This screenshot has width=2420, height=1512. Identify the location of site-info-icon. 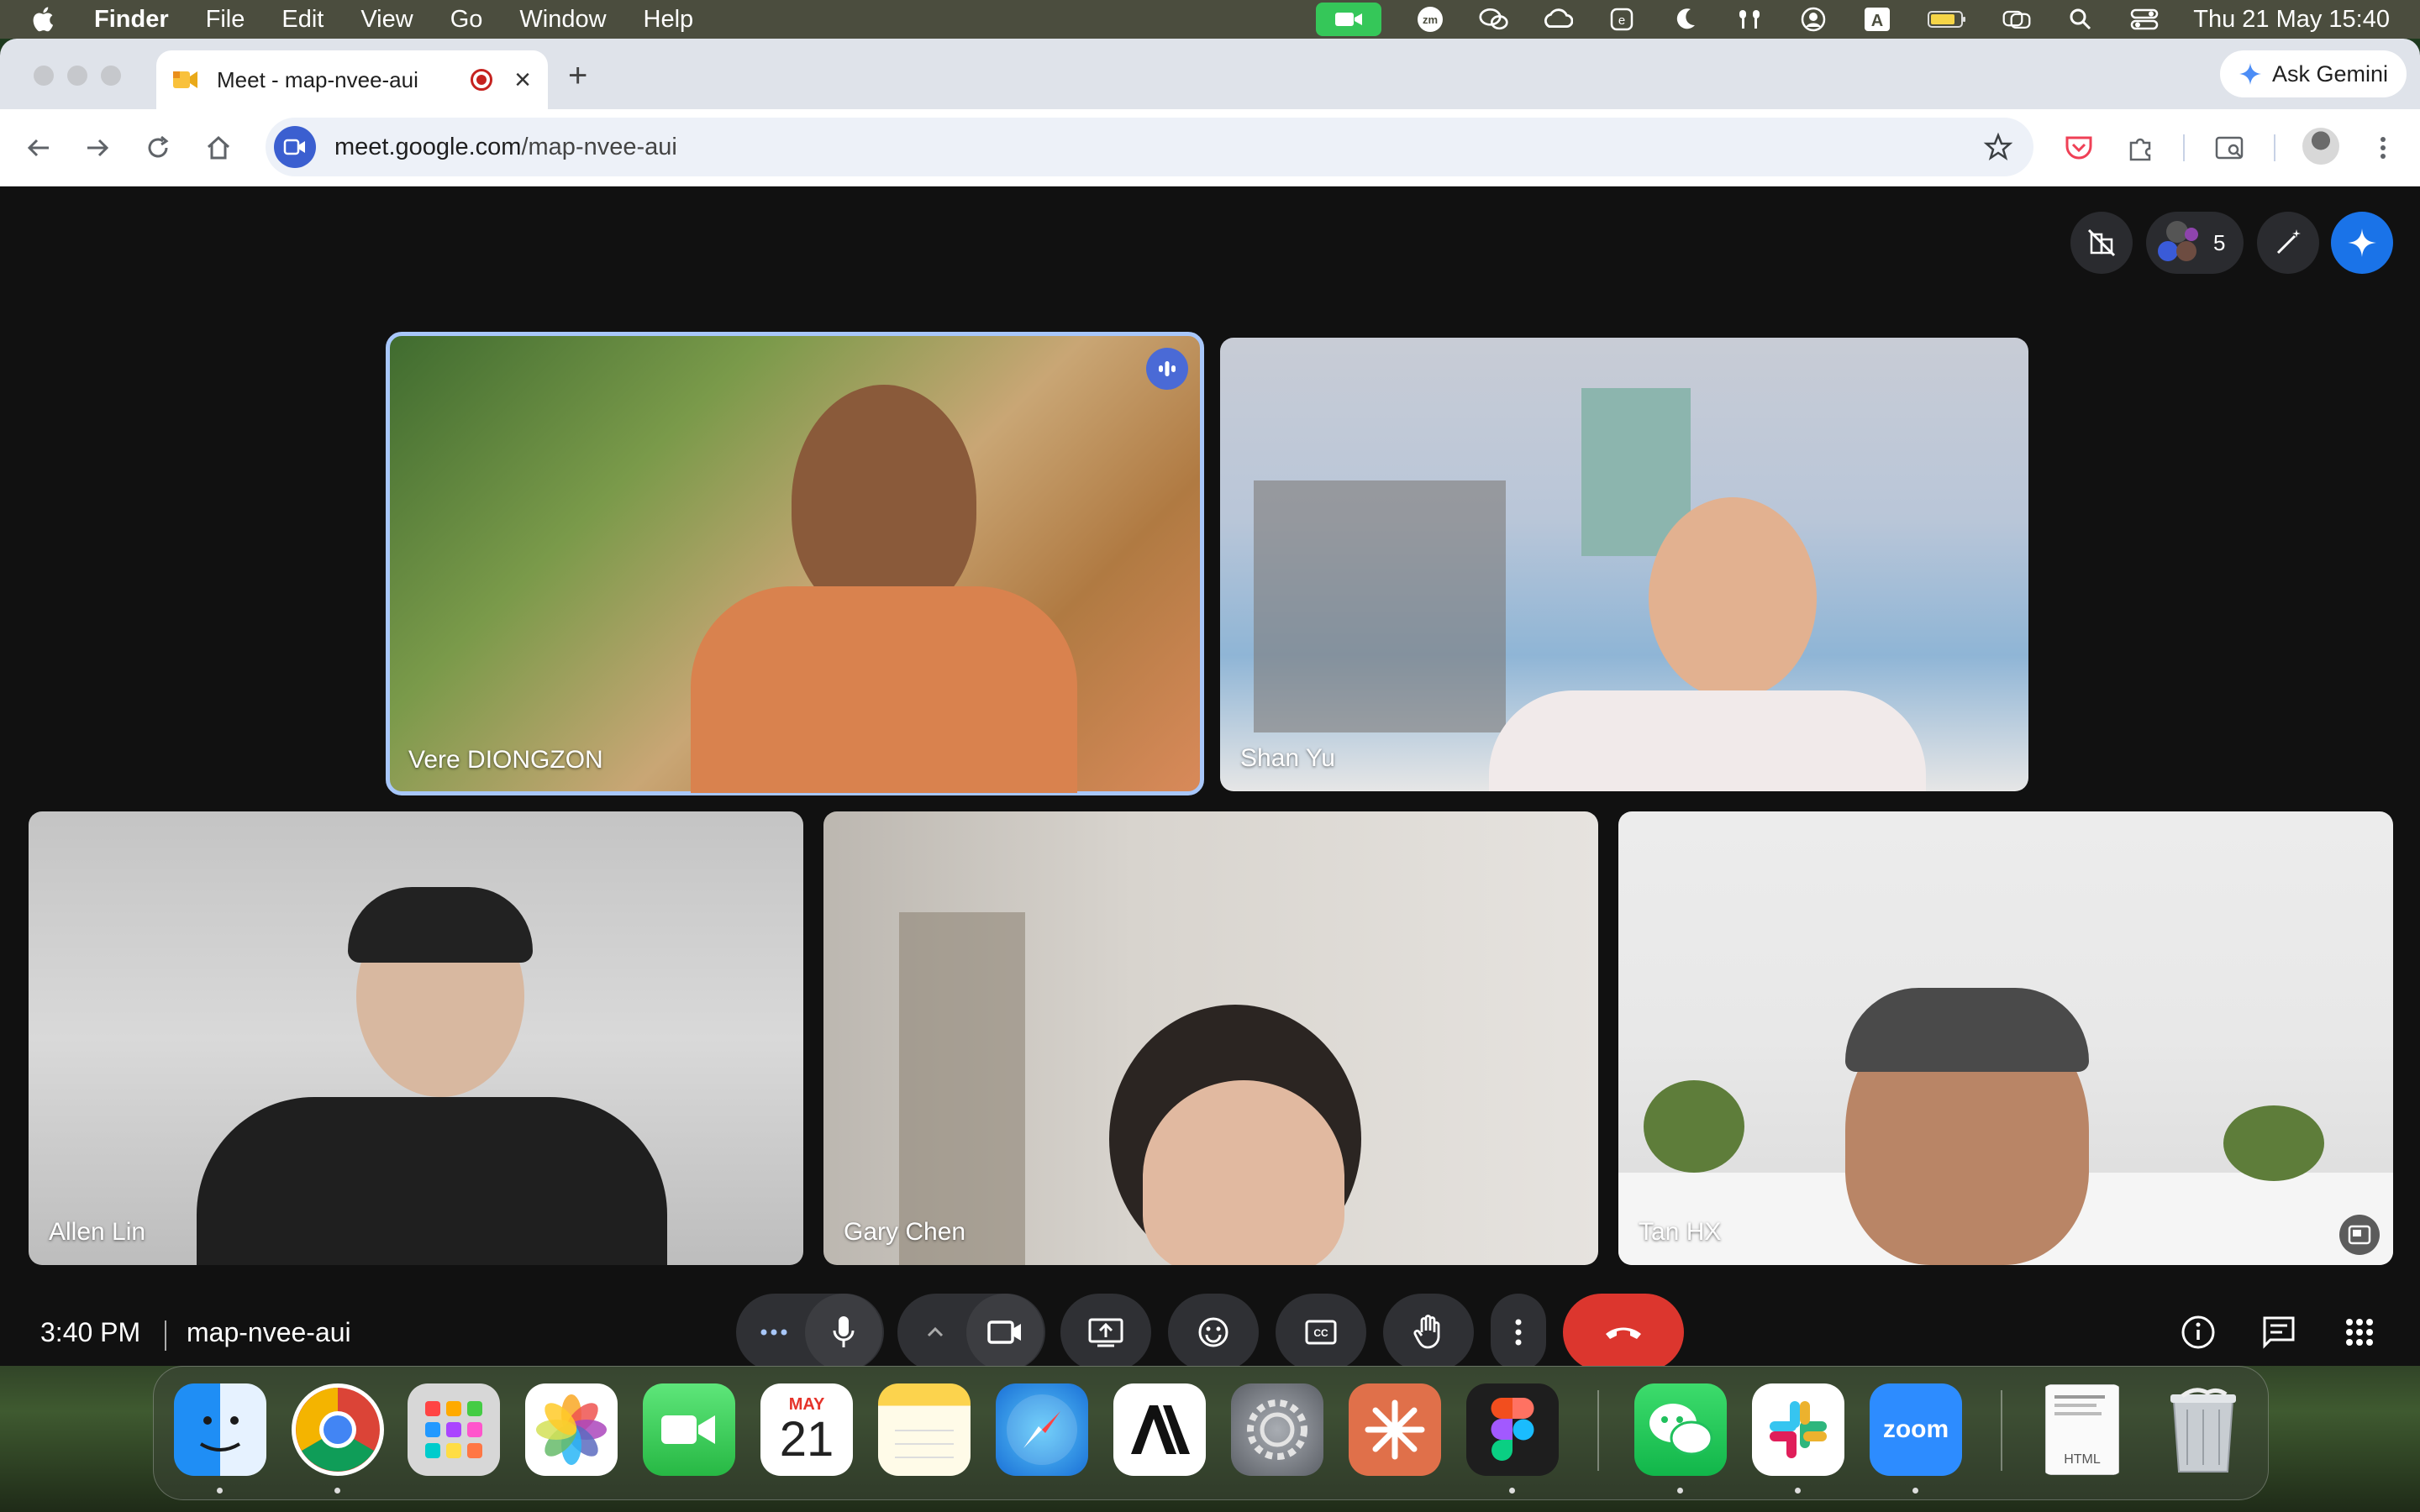
(295, 147).